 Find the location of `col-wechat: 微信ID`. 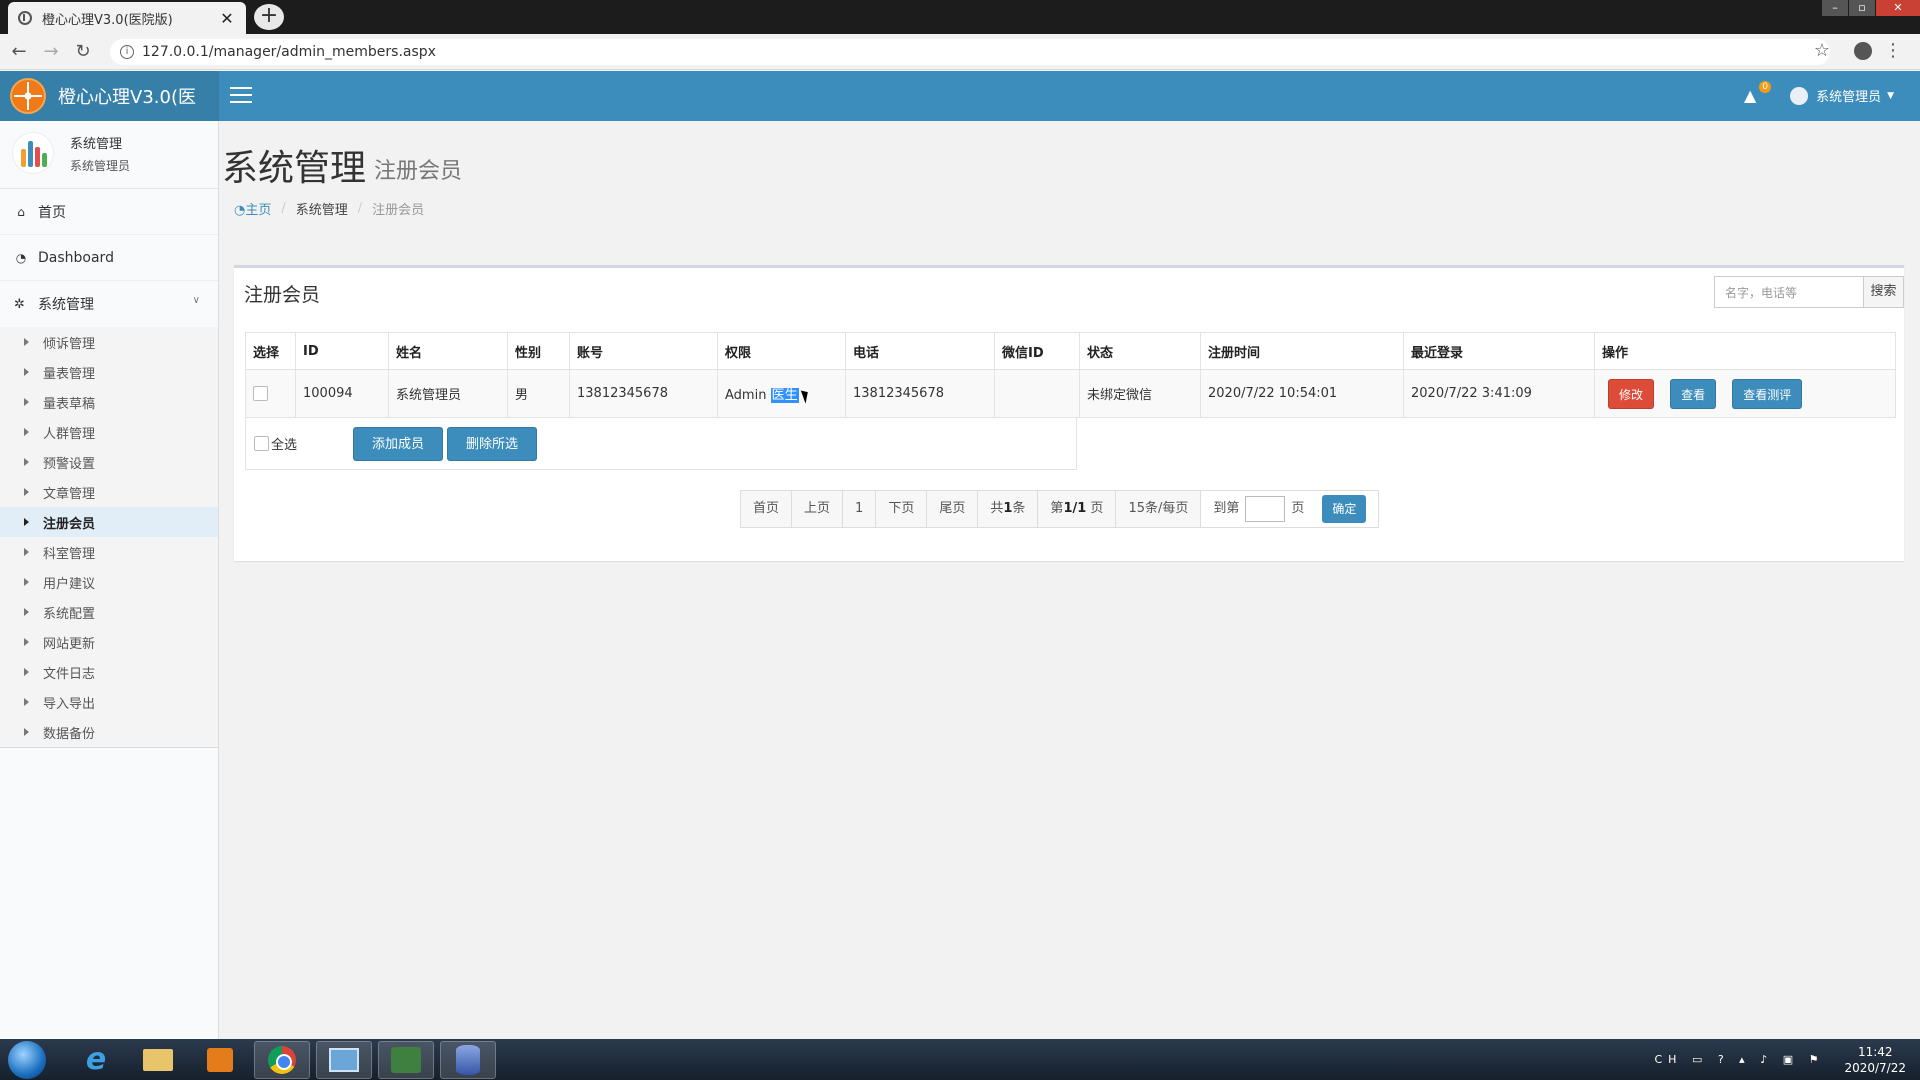

col-wechat: 微信ID is located at coordinates (1037, 351).